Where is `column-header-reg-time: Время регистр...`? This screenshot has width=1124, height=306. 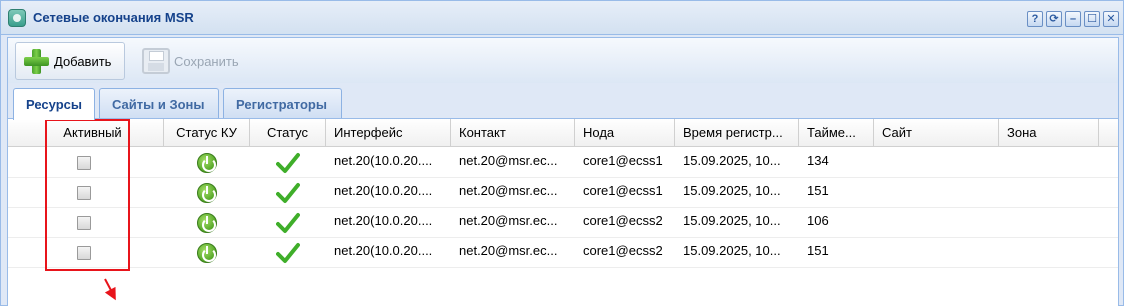
column-header-reg-time: Время регистр... is located at coordinates (737, 133).